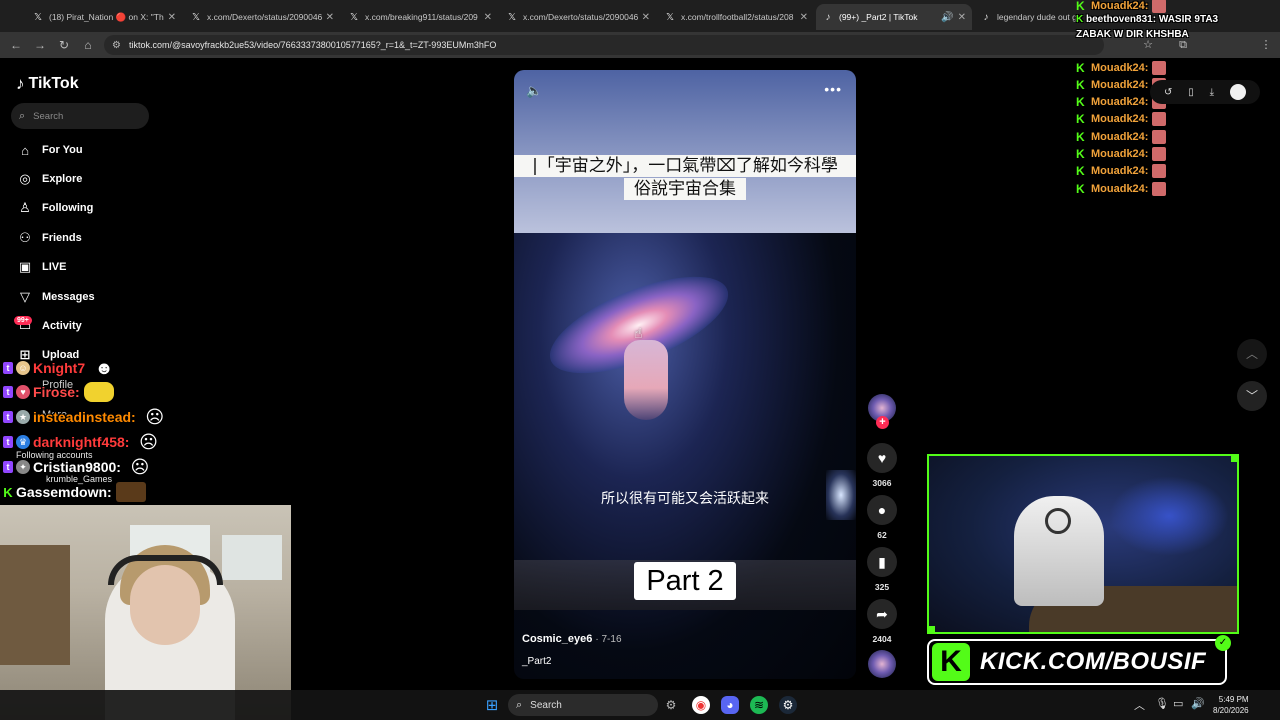  Describe the element at coordinates (1168, 92) in the screenshot. I see `history-icon: ↺` at that location.